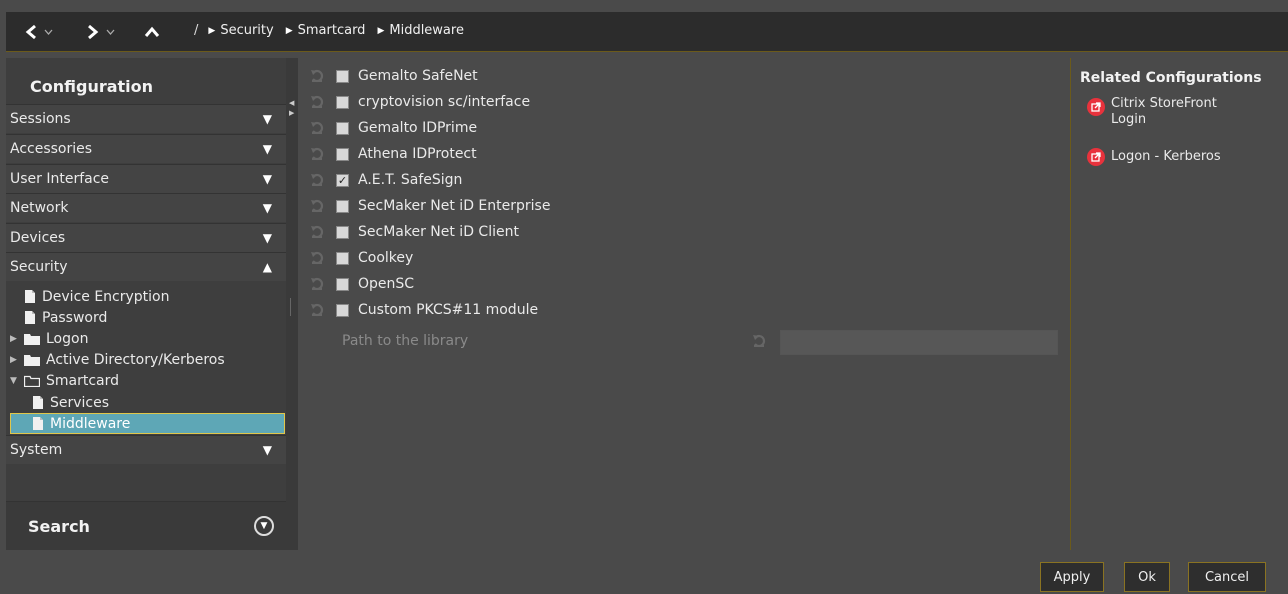  I want to click on splitter-grip, so click(290, 307).